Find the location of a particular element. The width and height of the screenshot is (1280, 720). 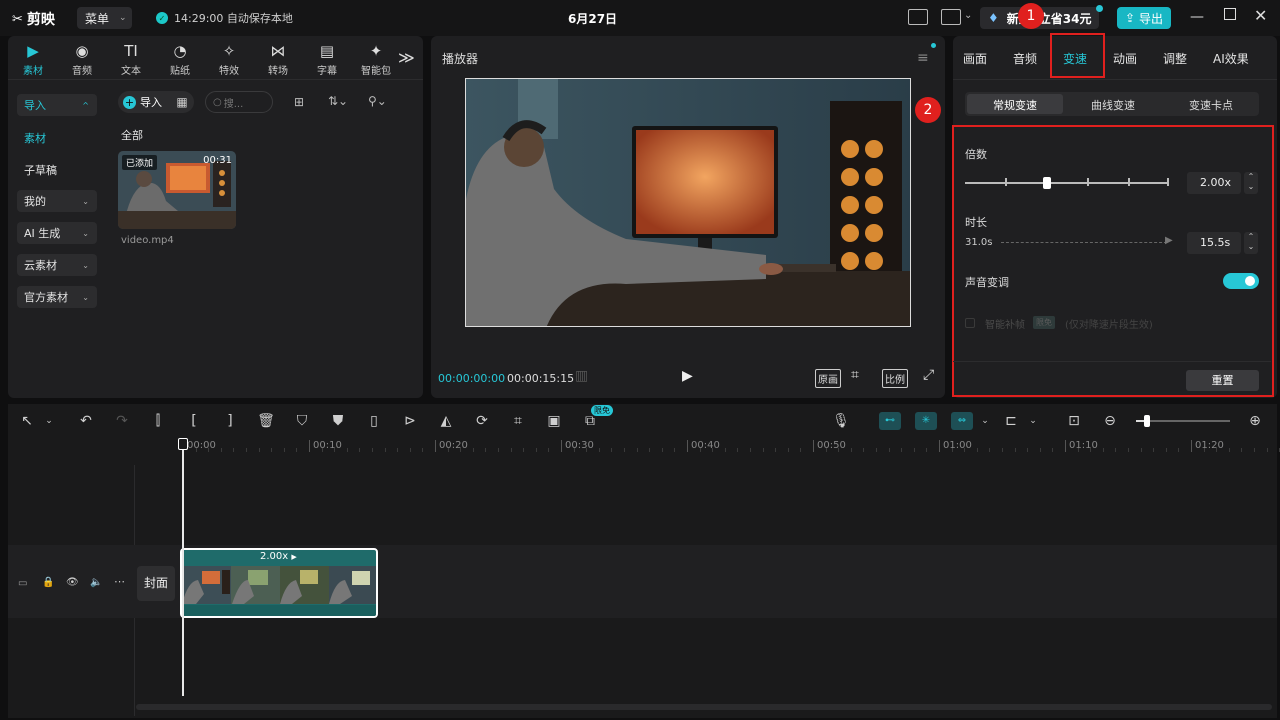

play-icon: ▶ is located at coordinates (687, 376).